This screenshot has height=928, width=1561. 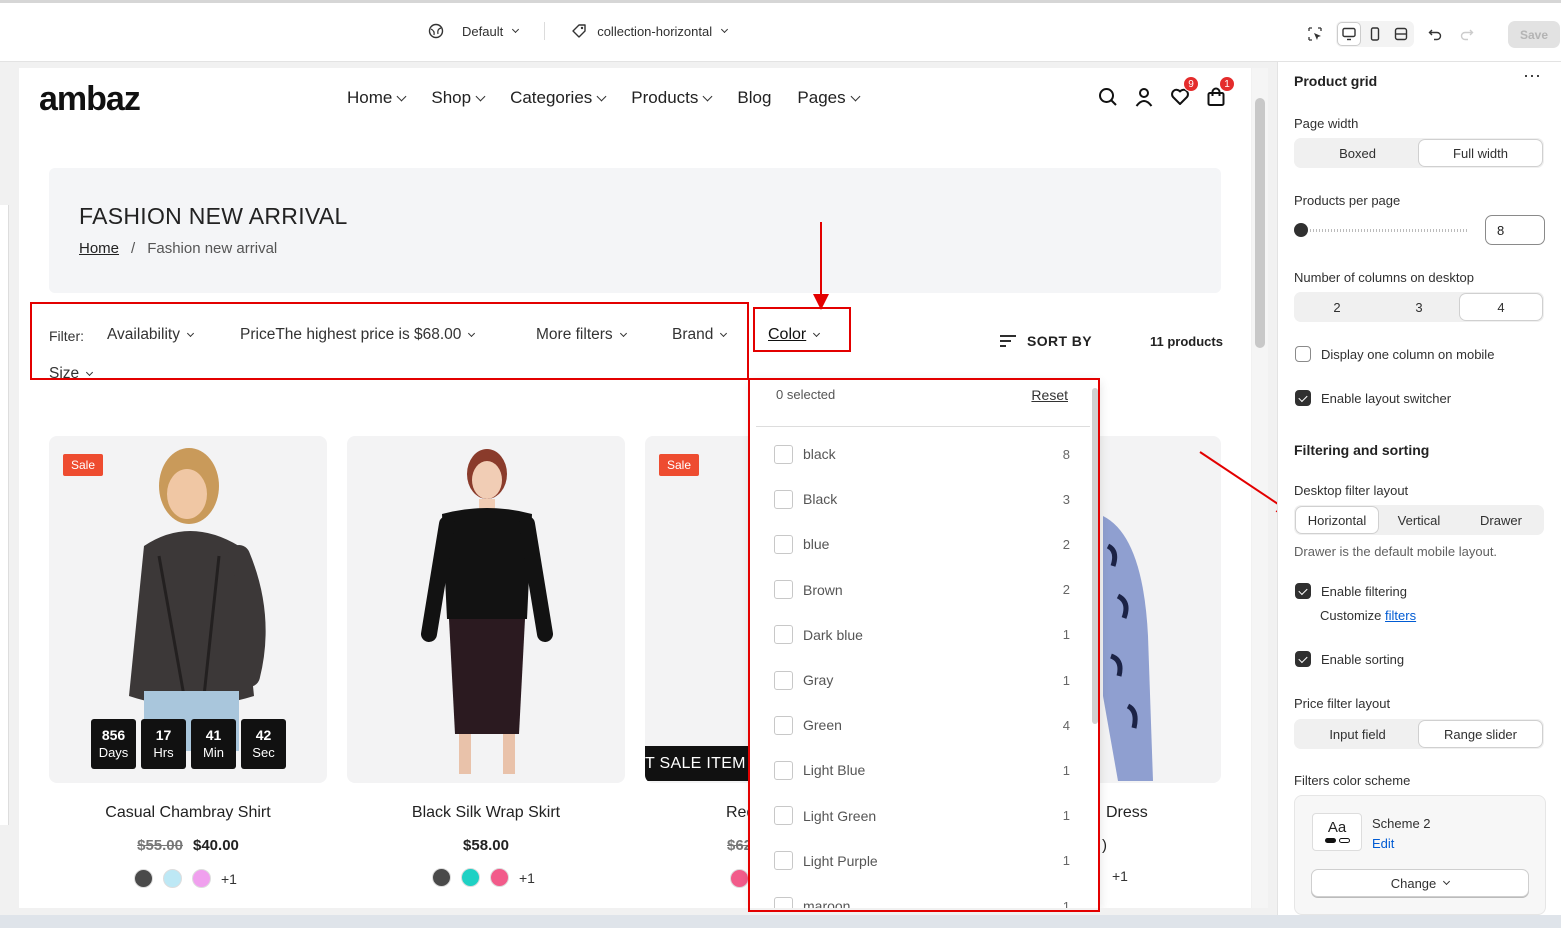 I want to click on customize-filters-link: filters, so click(x=1400, y=615).